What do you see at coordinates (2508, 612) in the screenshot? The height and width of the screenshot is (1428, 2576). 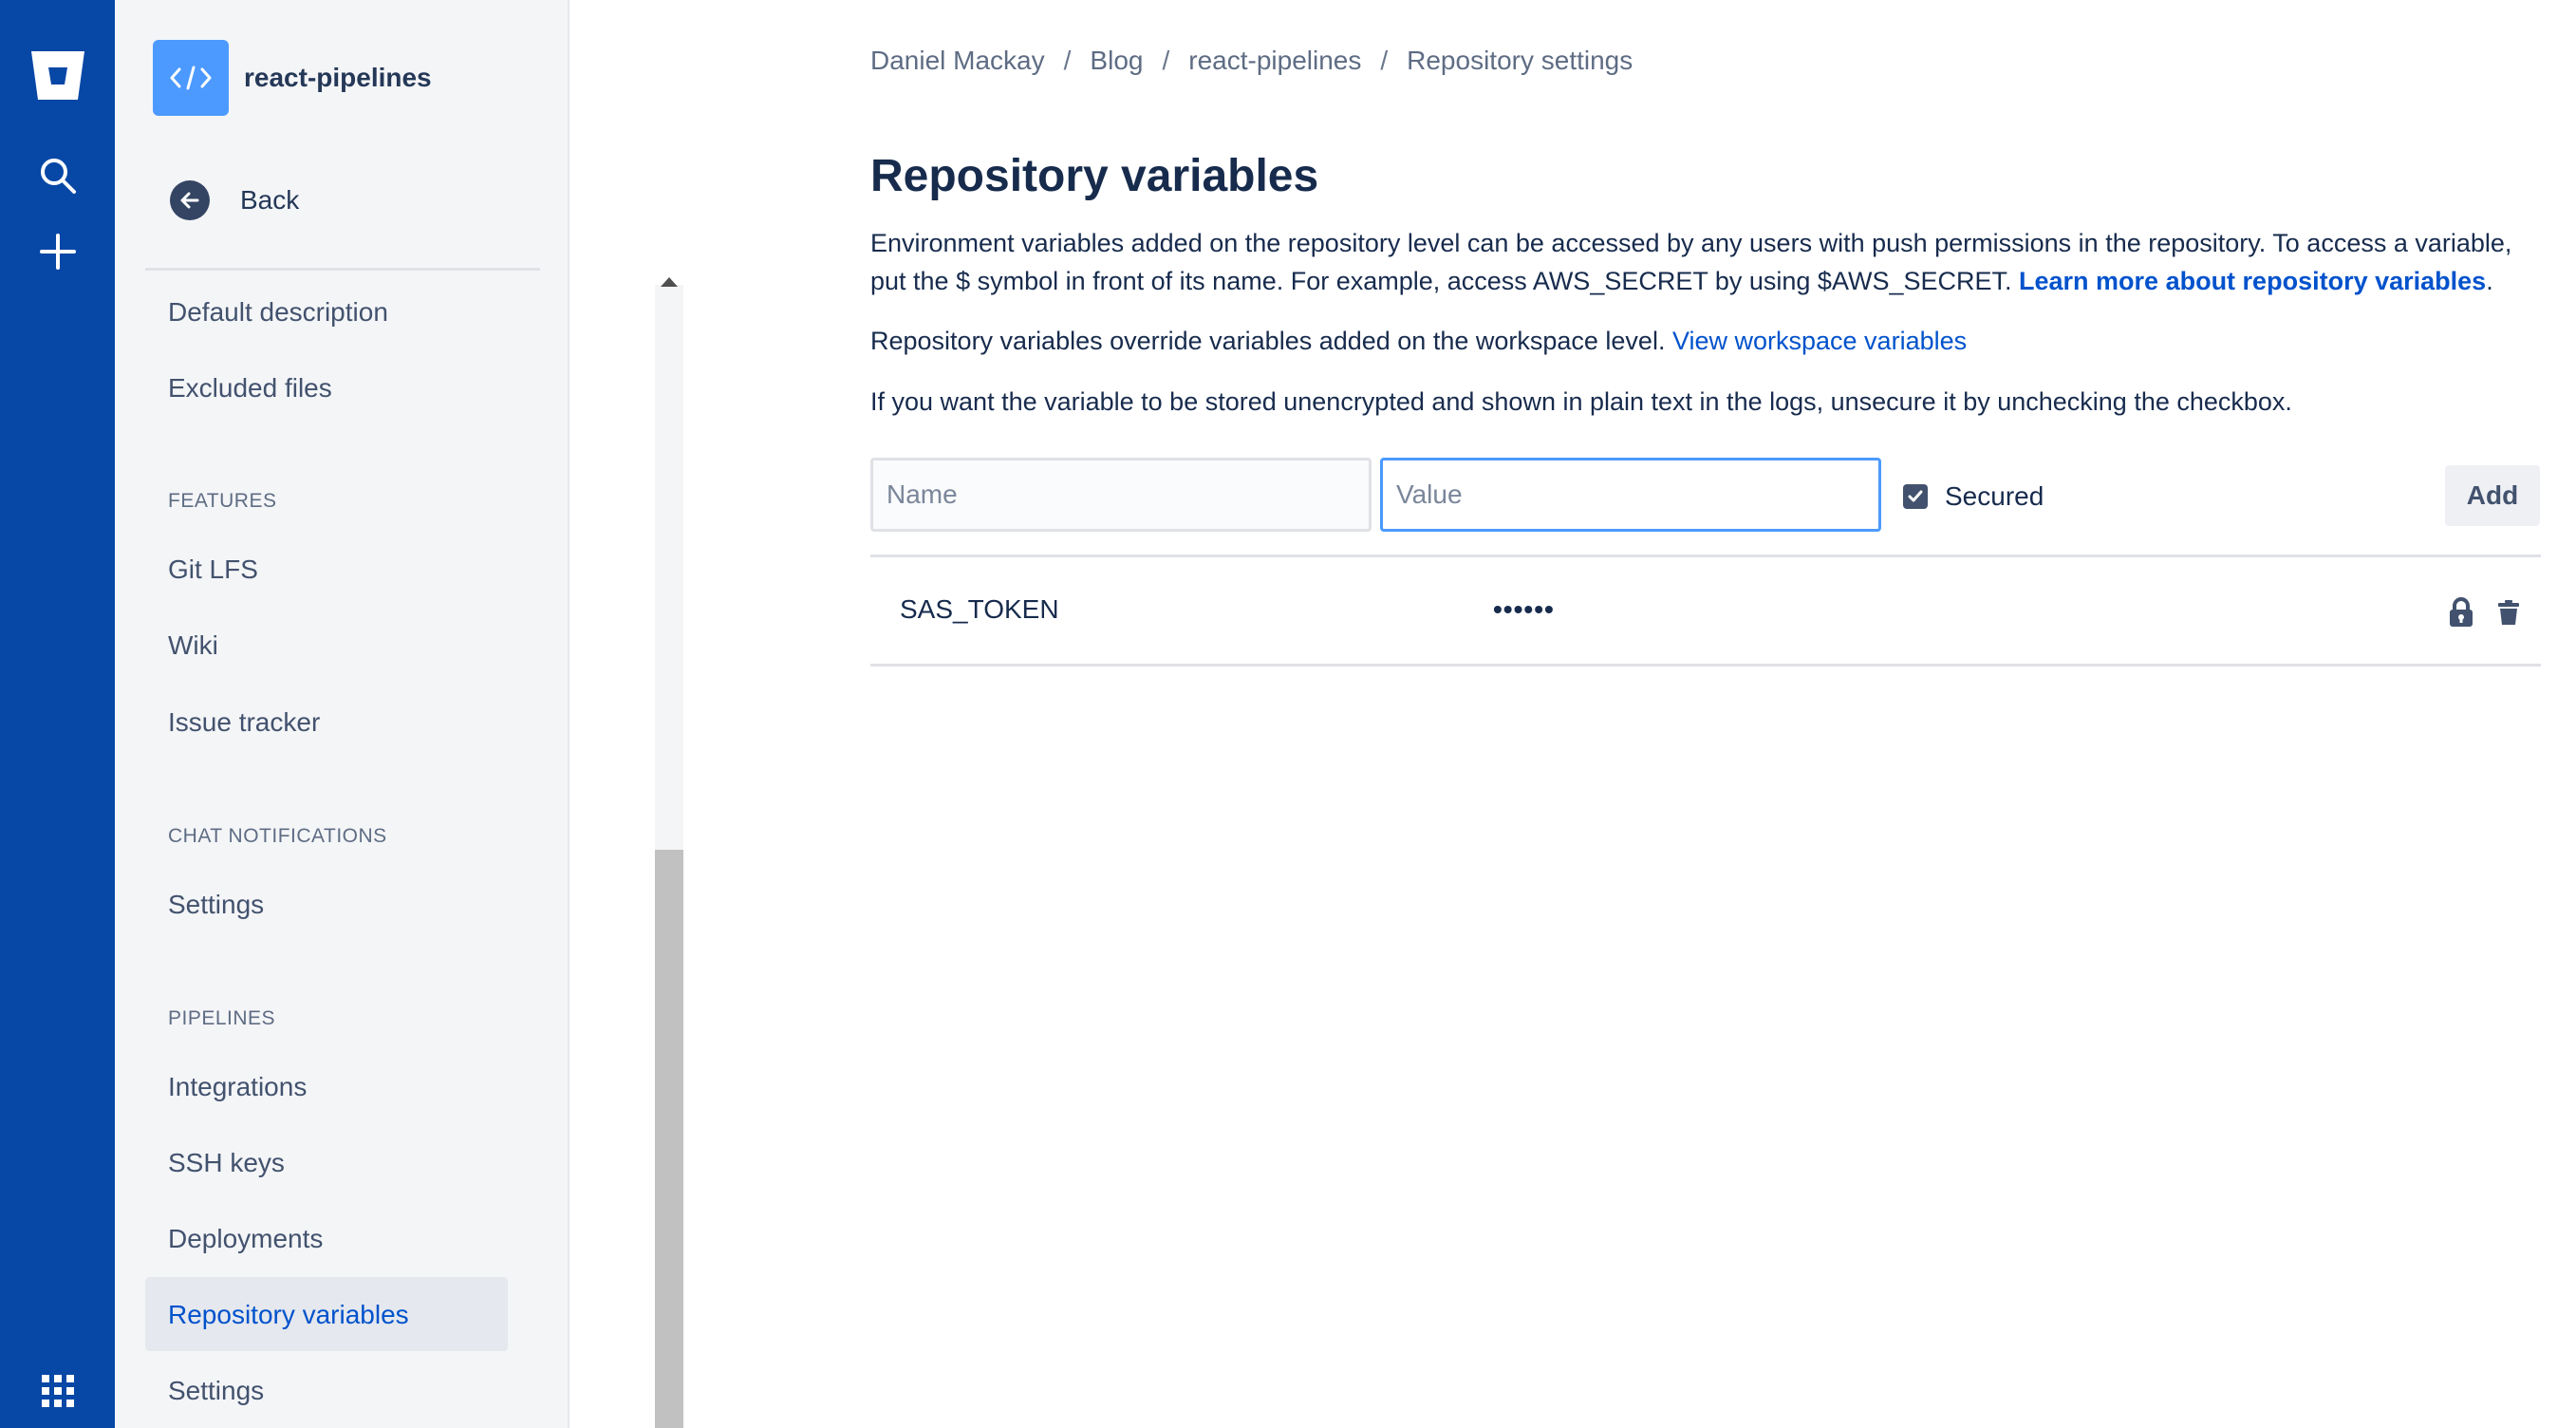 I see `trash-icon` at bounding box center [2508, 612].